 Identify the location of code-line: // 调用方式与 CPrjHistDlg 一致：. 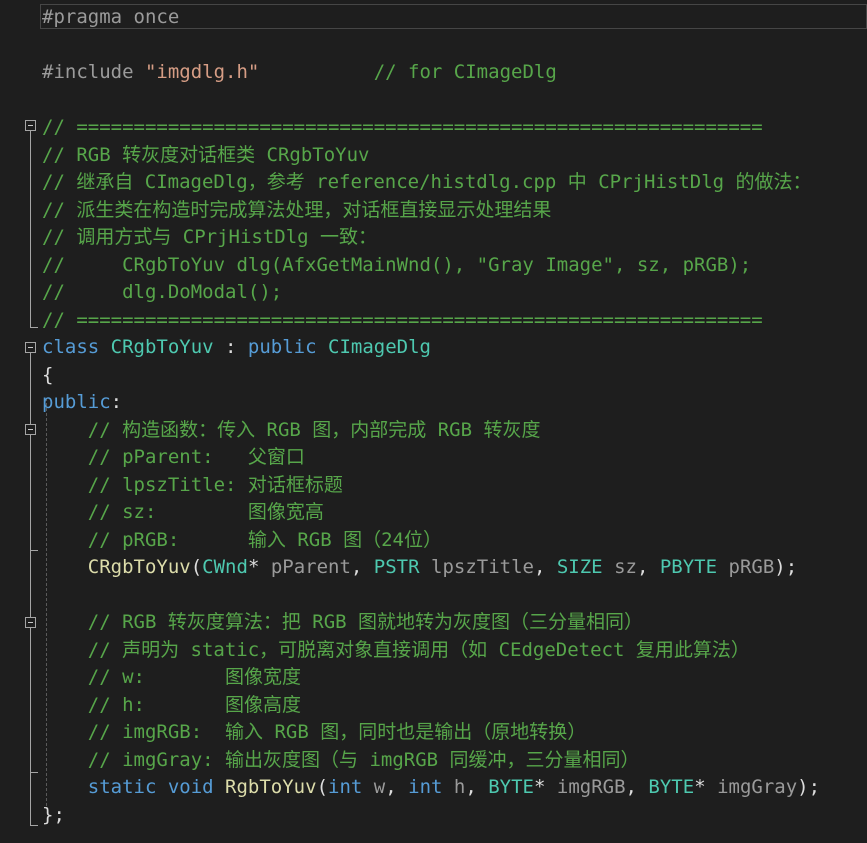
(209, 237).